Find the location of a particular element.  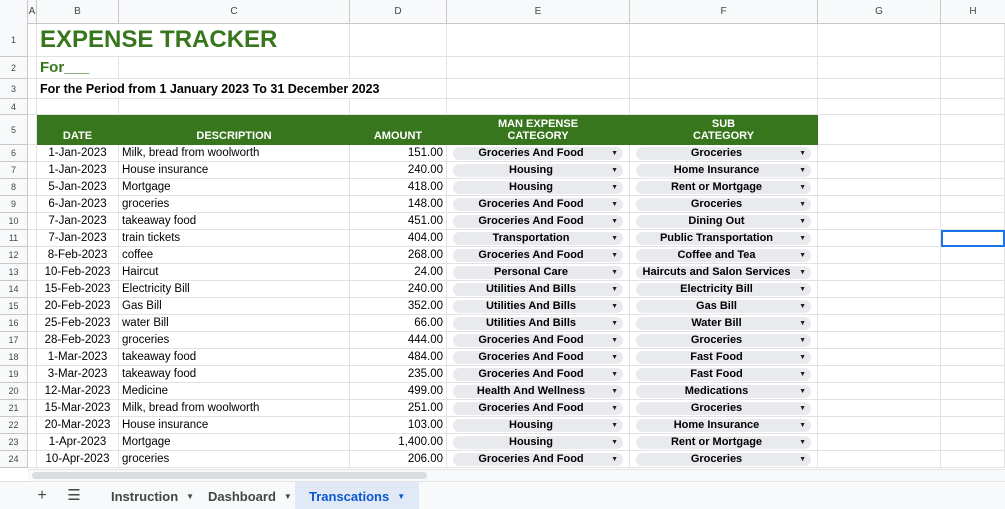

column-header-e: E is located at coordinates (538, 12).